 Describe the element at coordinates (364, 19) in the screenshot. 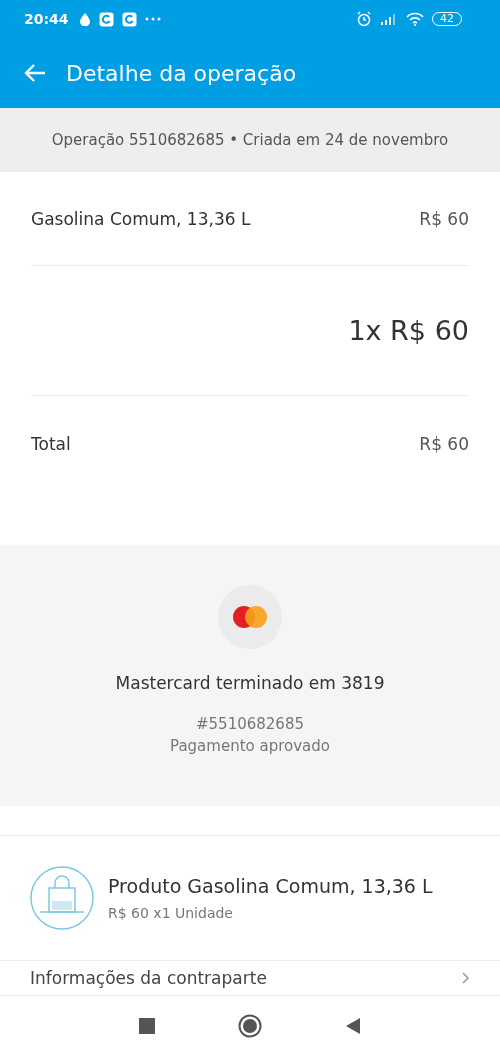

I see `alarm-icon` at that location.